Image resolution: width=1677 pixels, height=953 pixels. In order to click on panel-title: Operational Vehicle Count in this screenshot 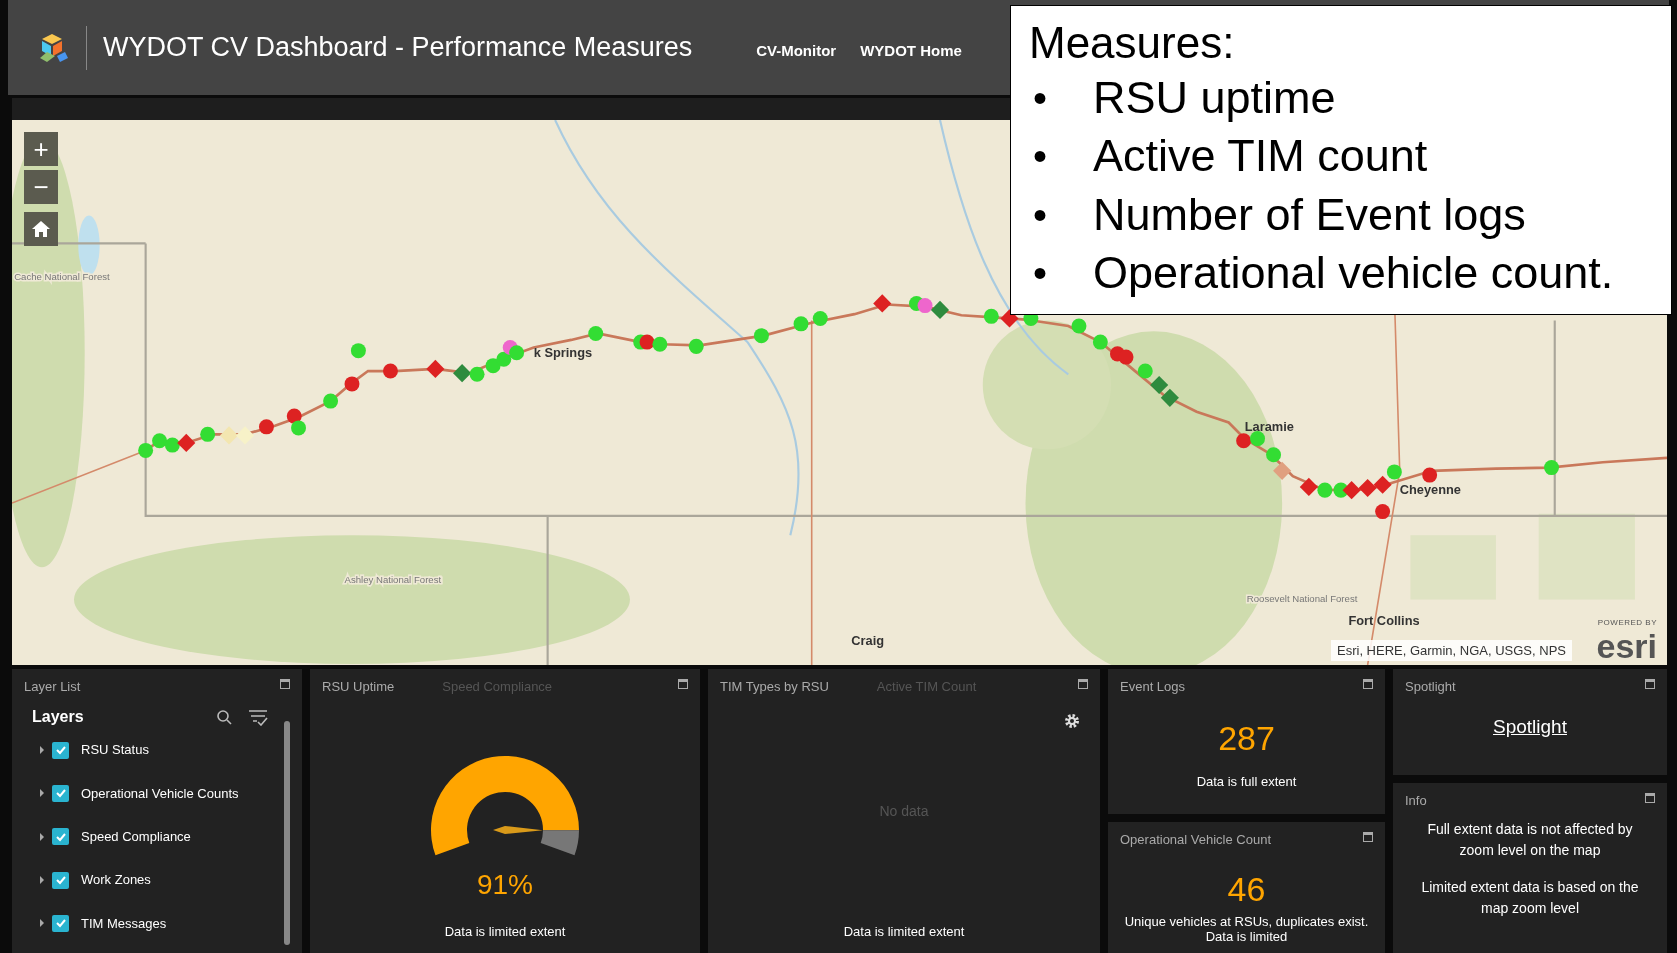, I will do `click(1196, 839)`.